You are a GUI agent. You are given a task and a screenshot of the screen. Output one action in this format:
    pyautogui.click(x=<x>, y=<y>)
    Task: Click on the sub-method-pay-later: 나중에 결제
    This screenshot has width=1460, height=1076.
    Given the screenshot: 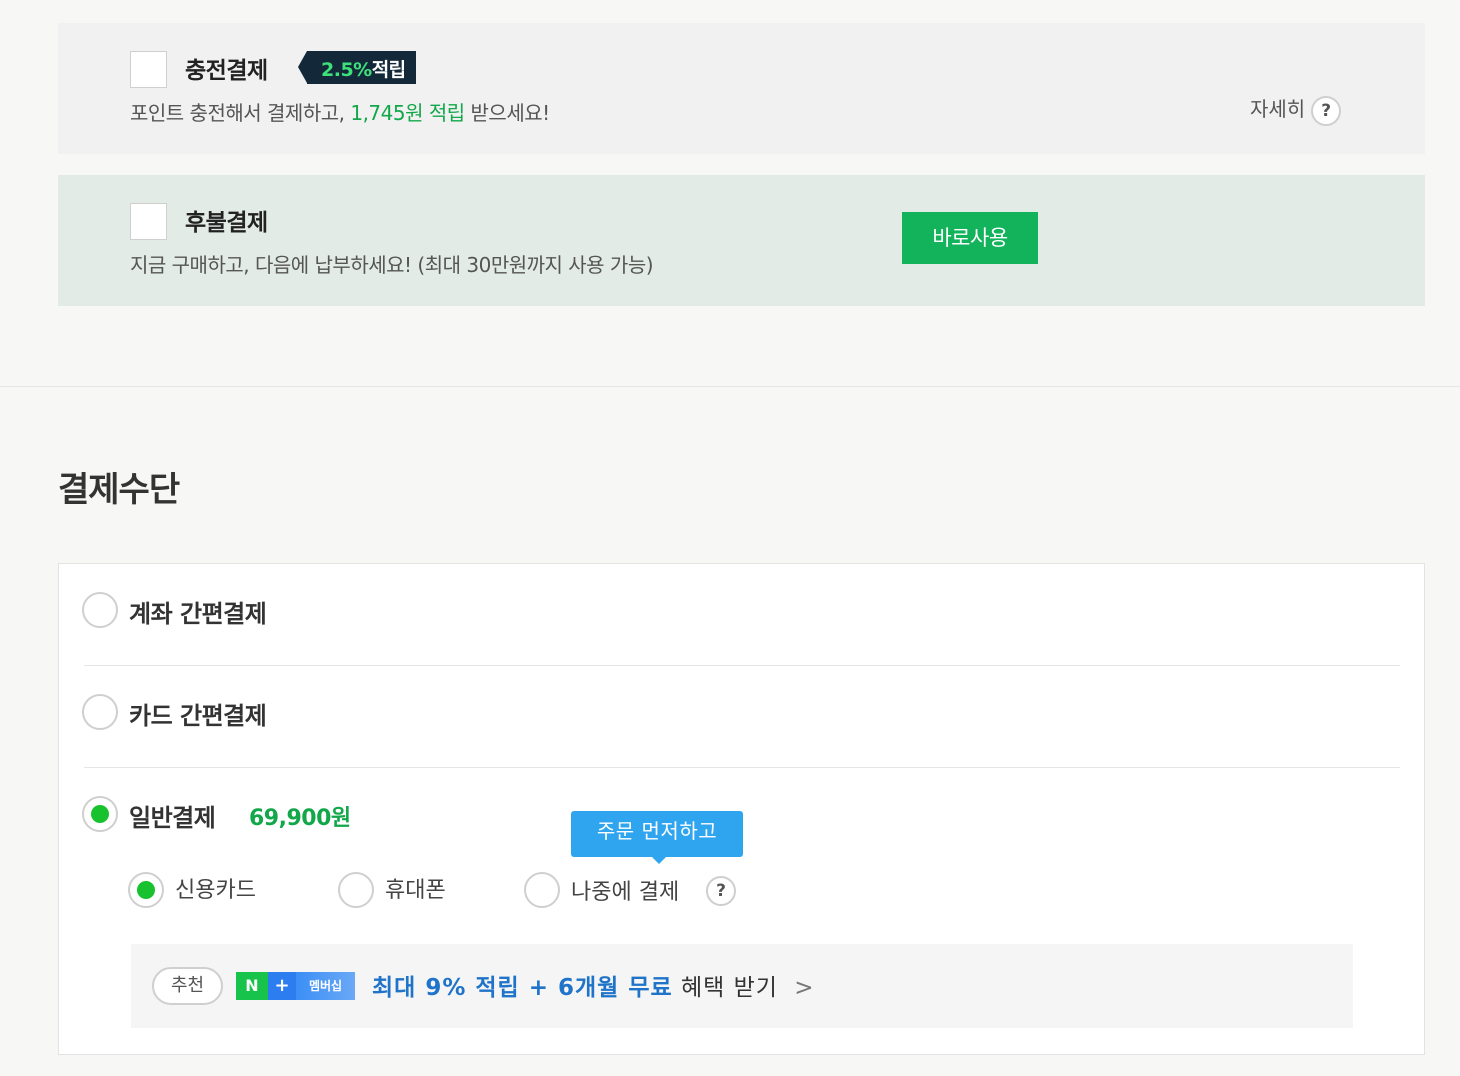 What is the action you would take?
    pyautogui.click(x=625, y=892)
    